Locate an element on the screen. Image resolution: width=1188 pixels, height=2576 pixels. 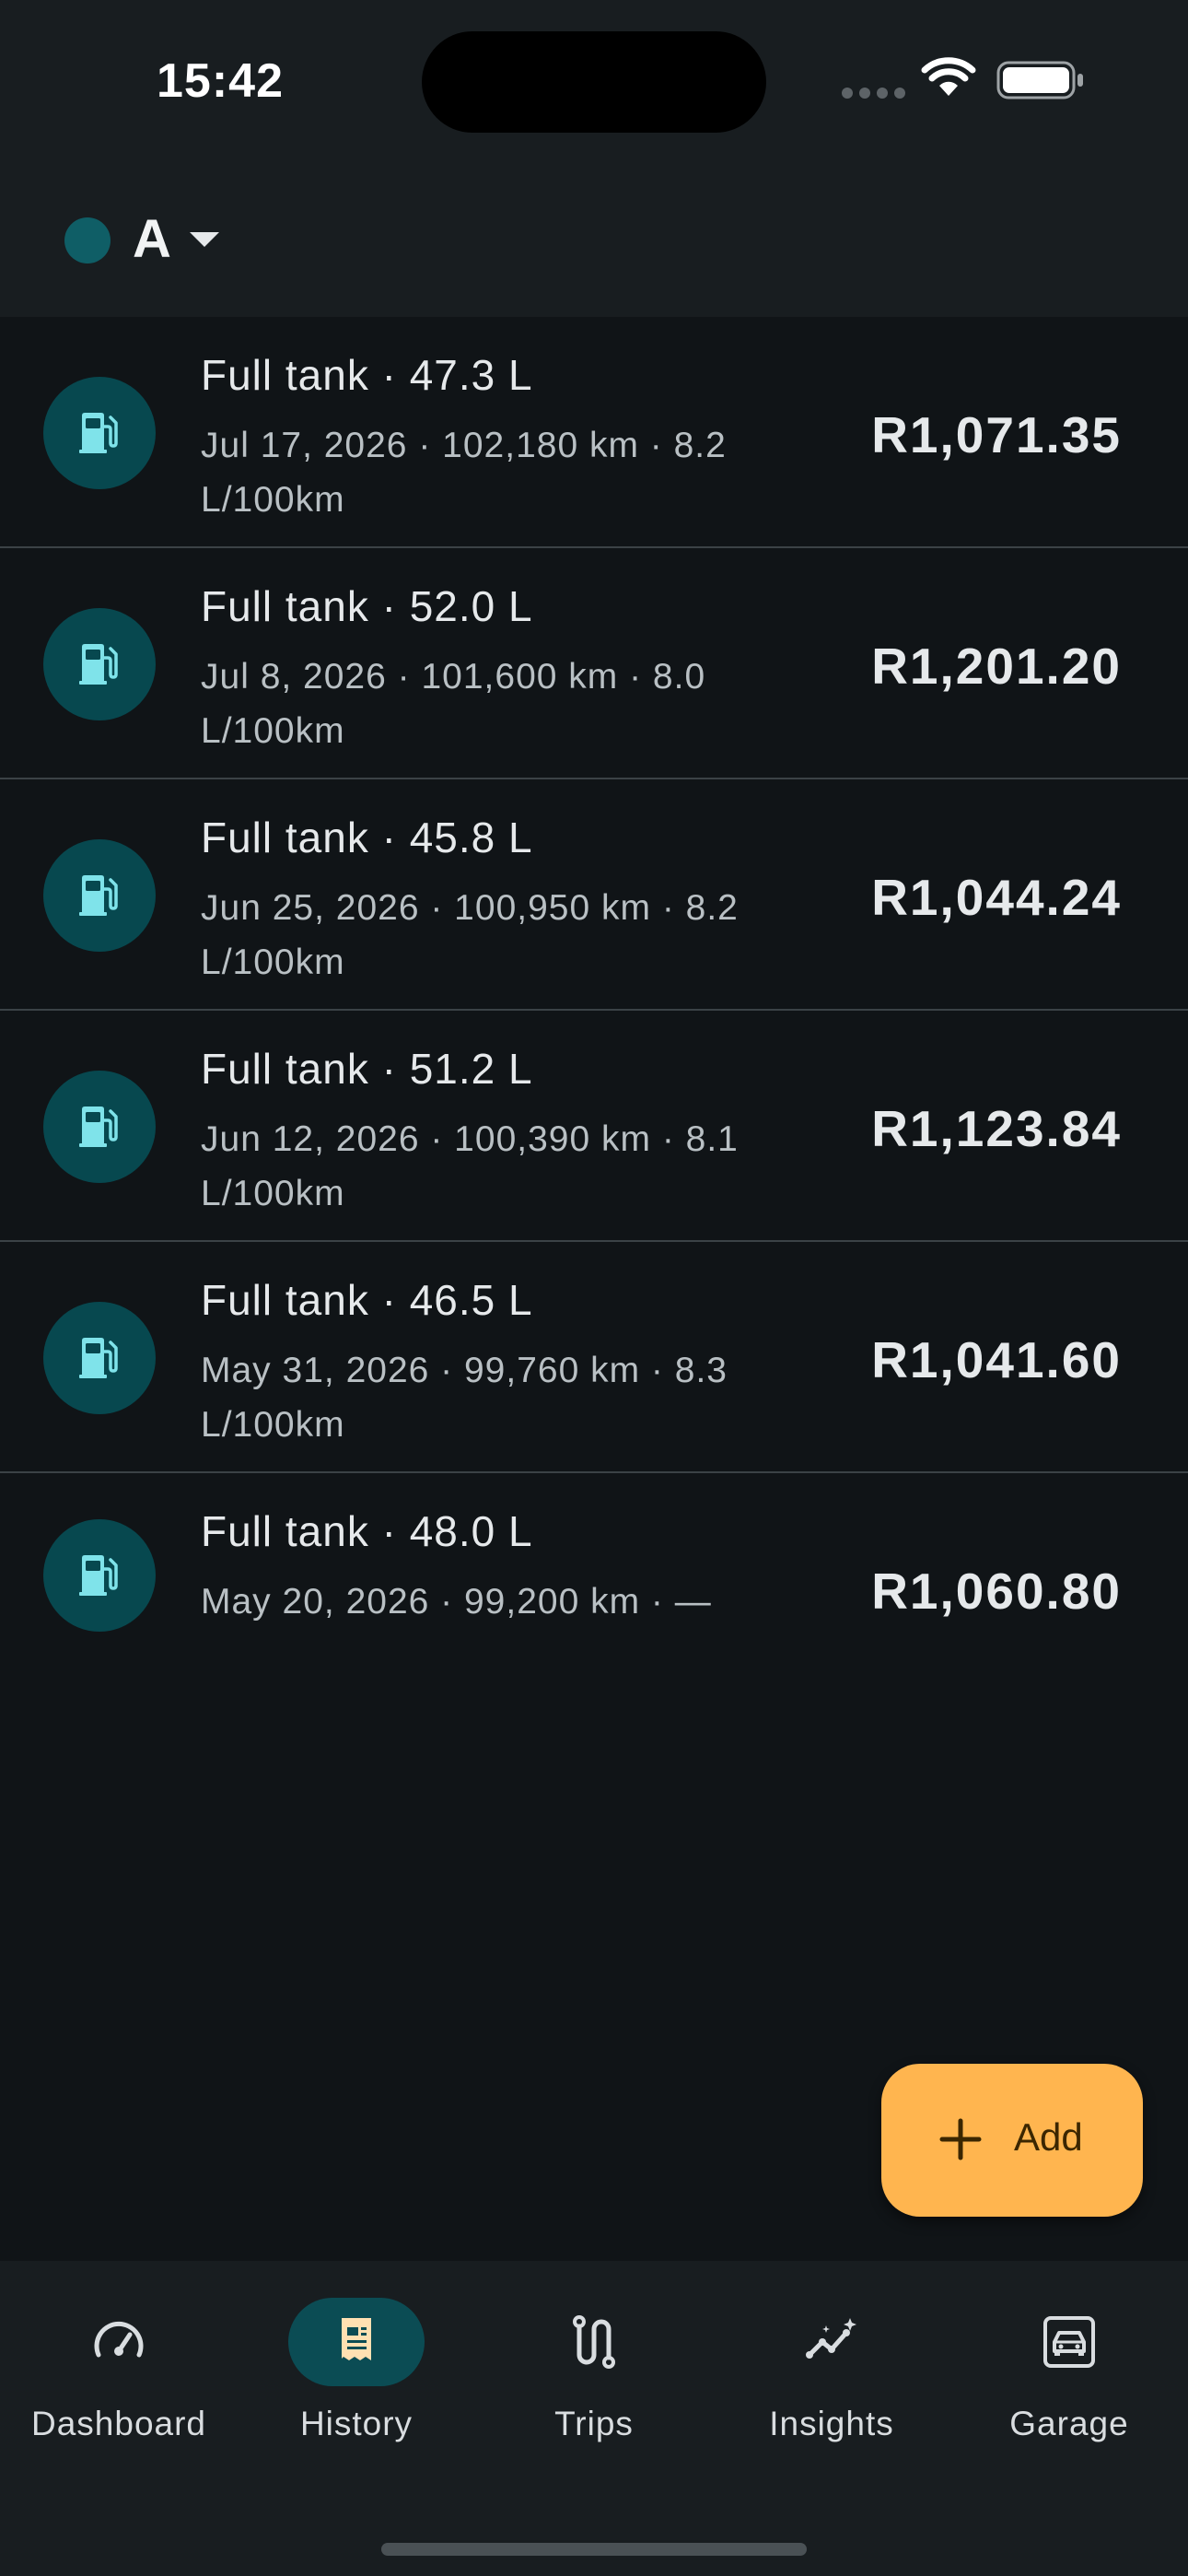
nav-label-dashboard: Dashboard is located at coordinates (118, 2423).